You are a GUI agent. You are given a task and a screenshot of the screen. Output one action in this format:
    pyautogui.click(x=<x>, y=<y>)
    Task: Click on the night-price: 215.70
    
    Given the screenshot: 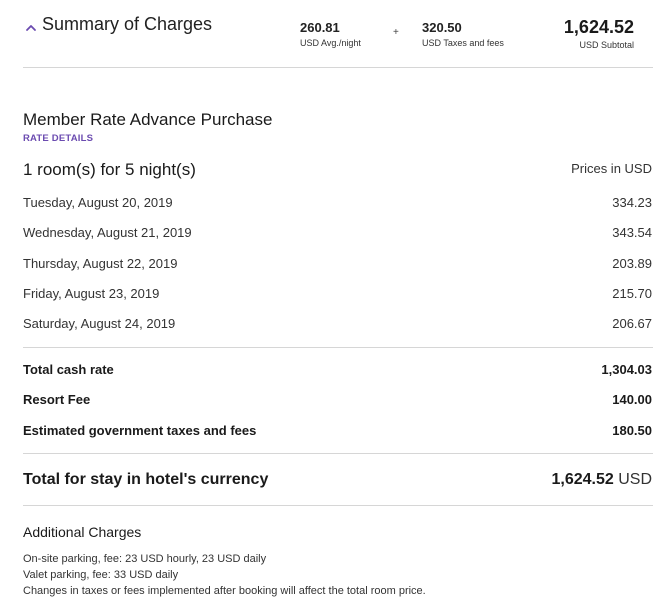 What is the action you would take?
    pyautogui.click(x=632, y=293)
    